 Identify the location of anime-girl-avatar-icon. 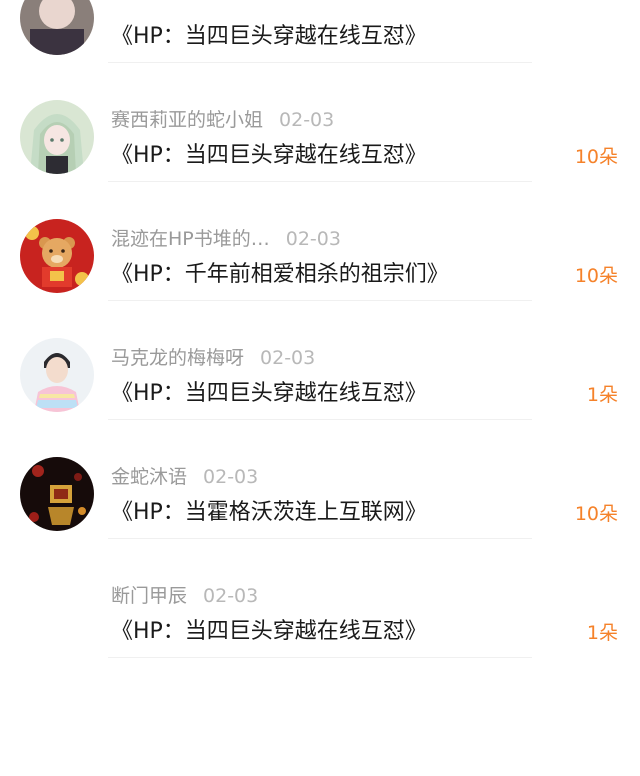
(57, 137).